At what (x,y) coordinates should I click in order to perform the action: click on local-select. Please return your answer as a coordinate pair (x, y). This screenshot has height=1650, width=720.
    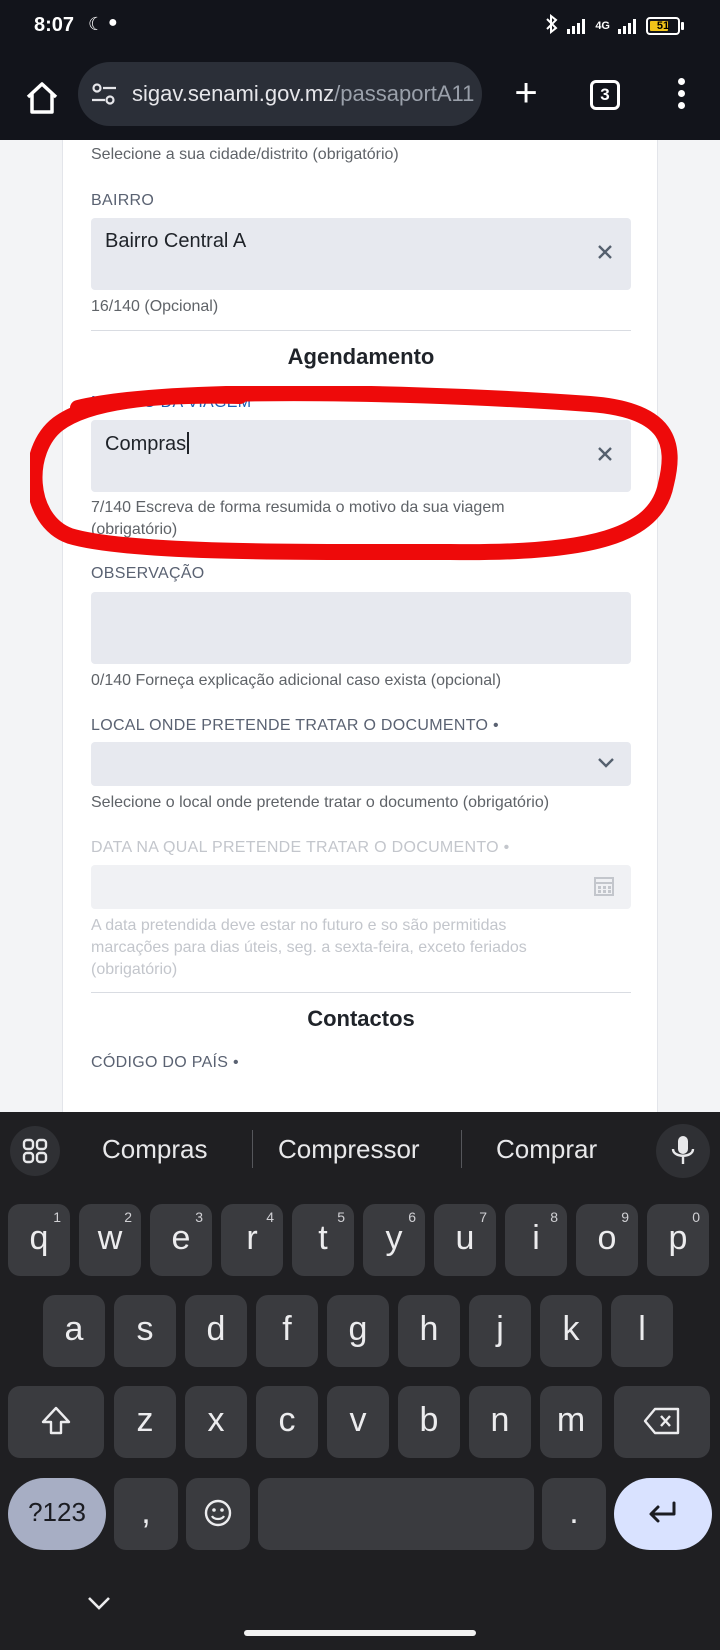
    Looking at the image, I should click on (361, 764).